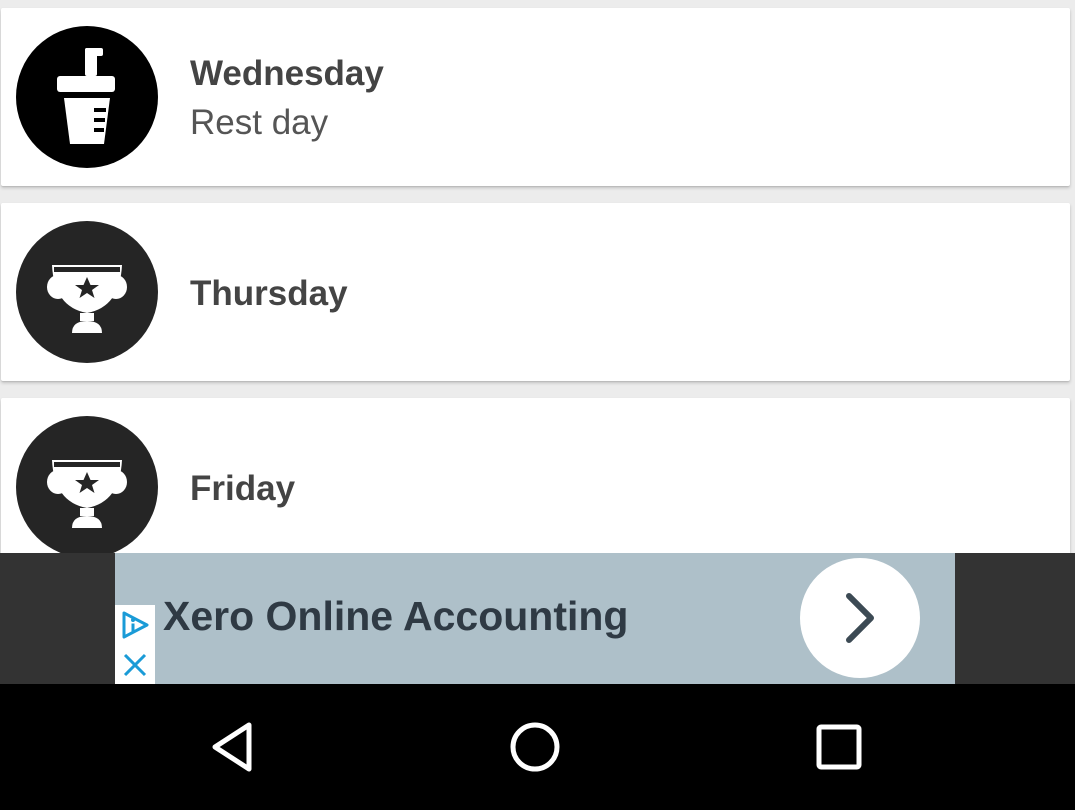 This screenshot has height=810, width=1075. What do you see at coordinates (269, 293) in the screenshot?
I see `day-title: Thursday` at bounding box center [269, 293].